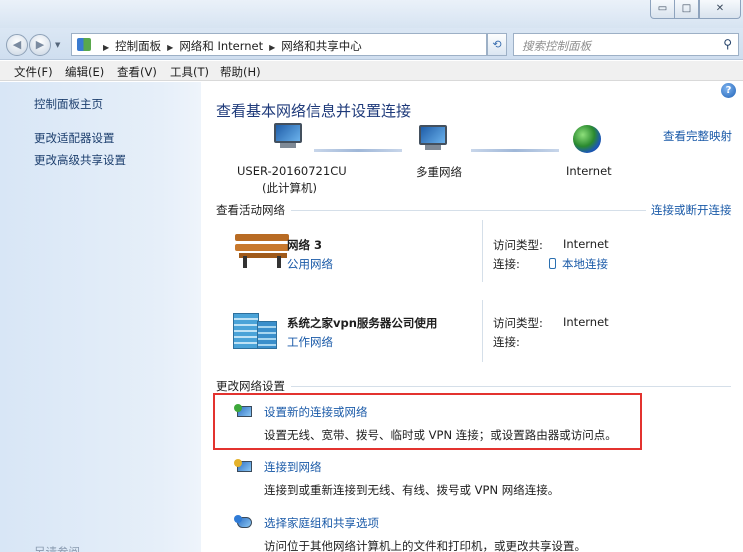 The height and width of the screenshot is (552, 743). Describe the element at coordinates (221, 46) in the screenshot. I see `breadcrumb-network-internet: 网络和 Internet` at that location.